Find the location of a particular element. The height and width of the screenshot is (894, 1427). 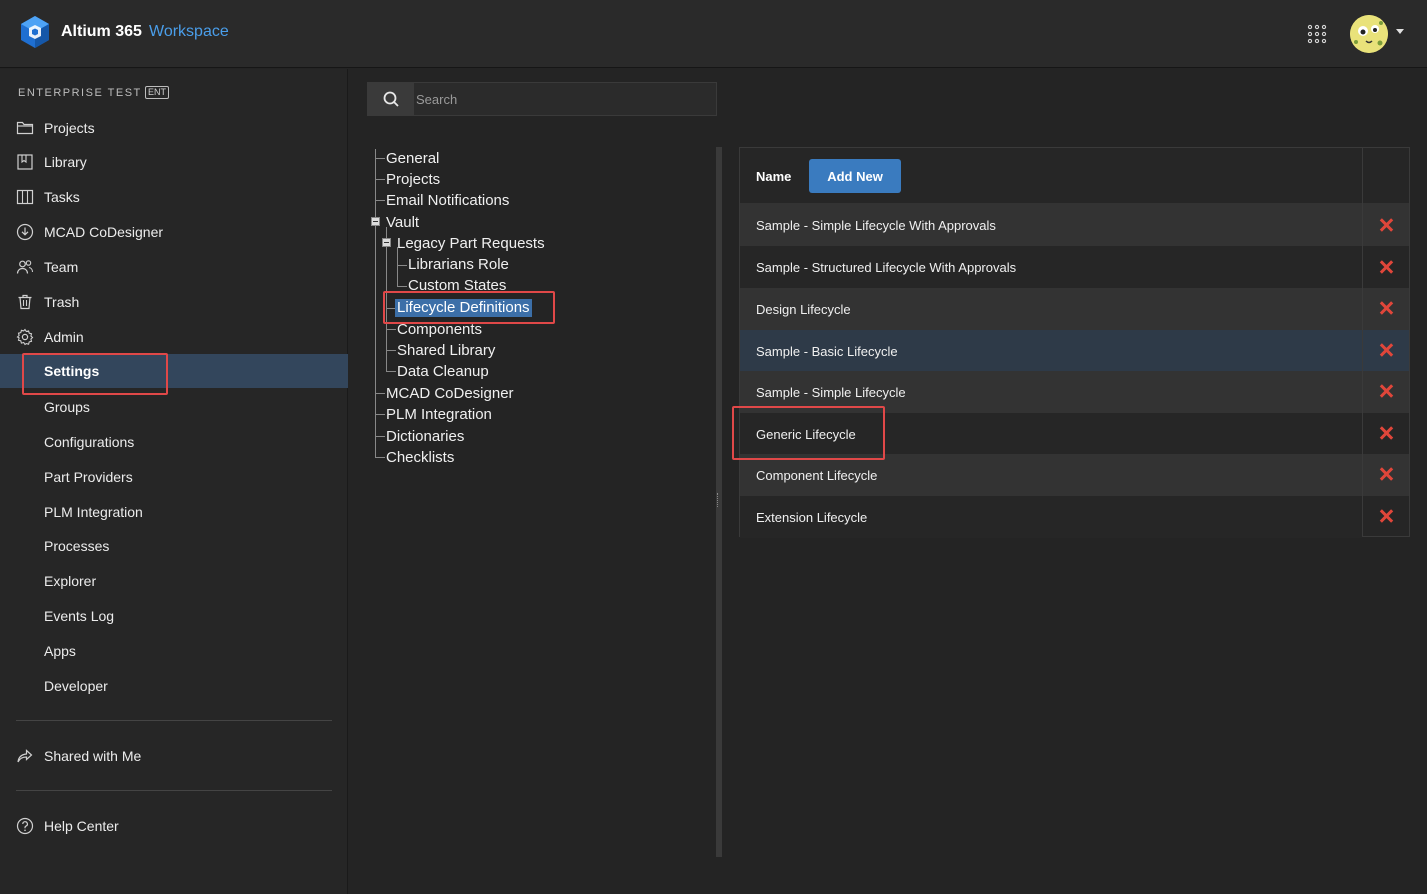

sidebar-item-admin: Admin is located at coordinates (174, 337).